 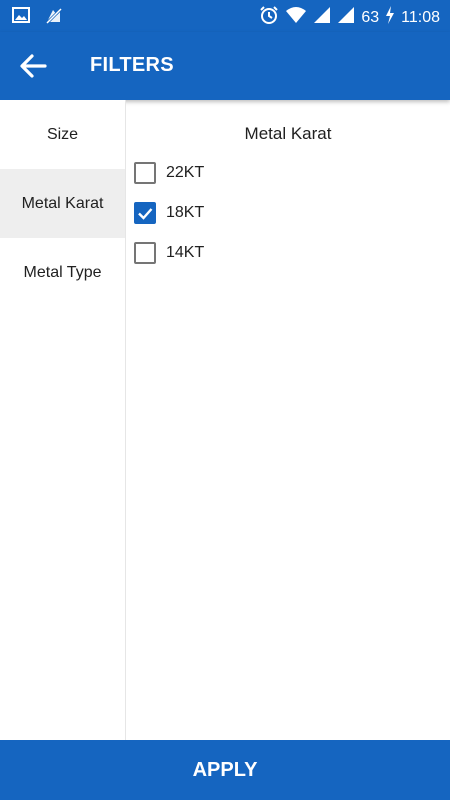 I want to click on image-icon, so click(x=21, y=18).